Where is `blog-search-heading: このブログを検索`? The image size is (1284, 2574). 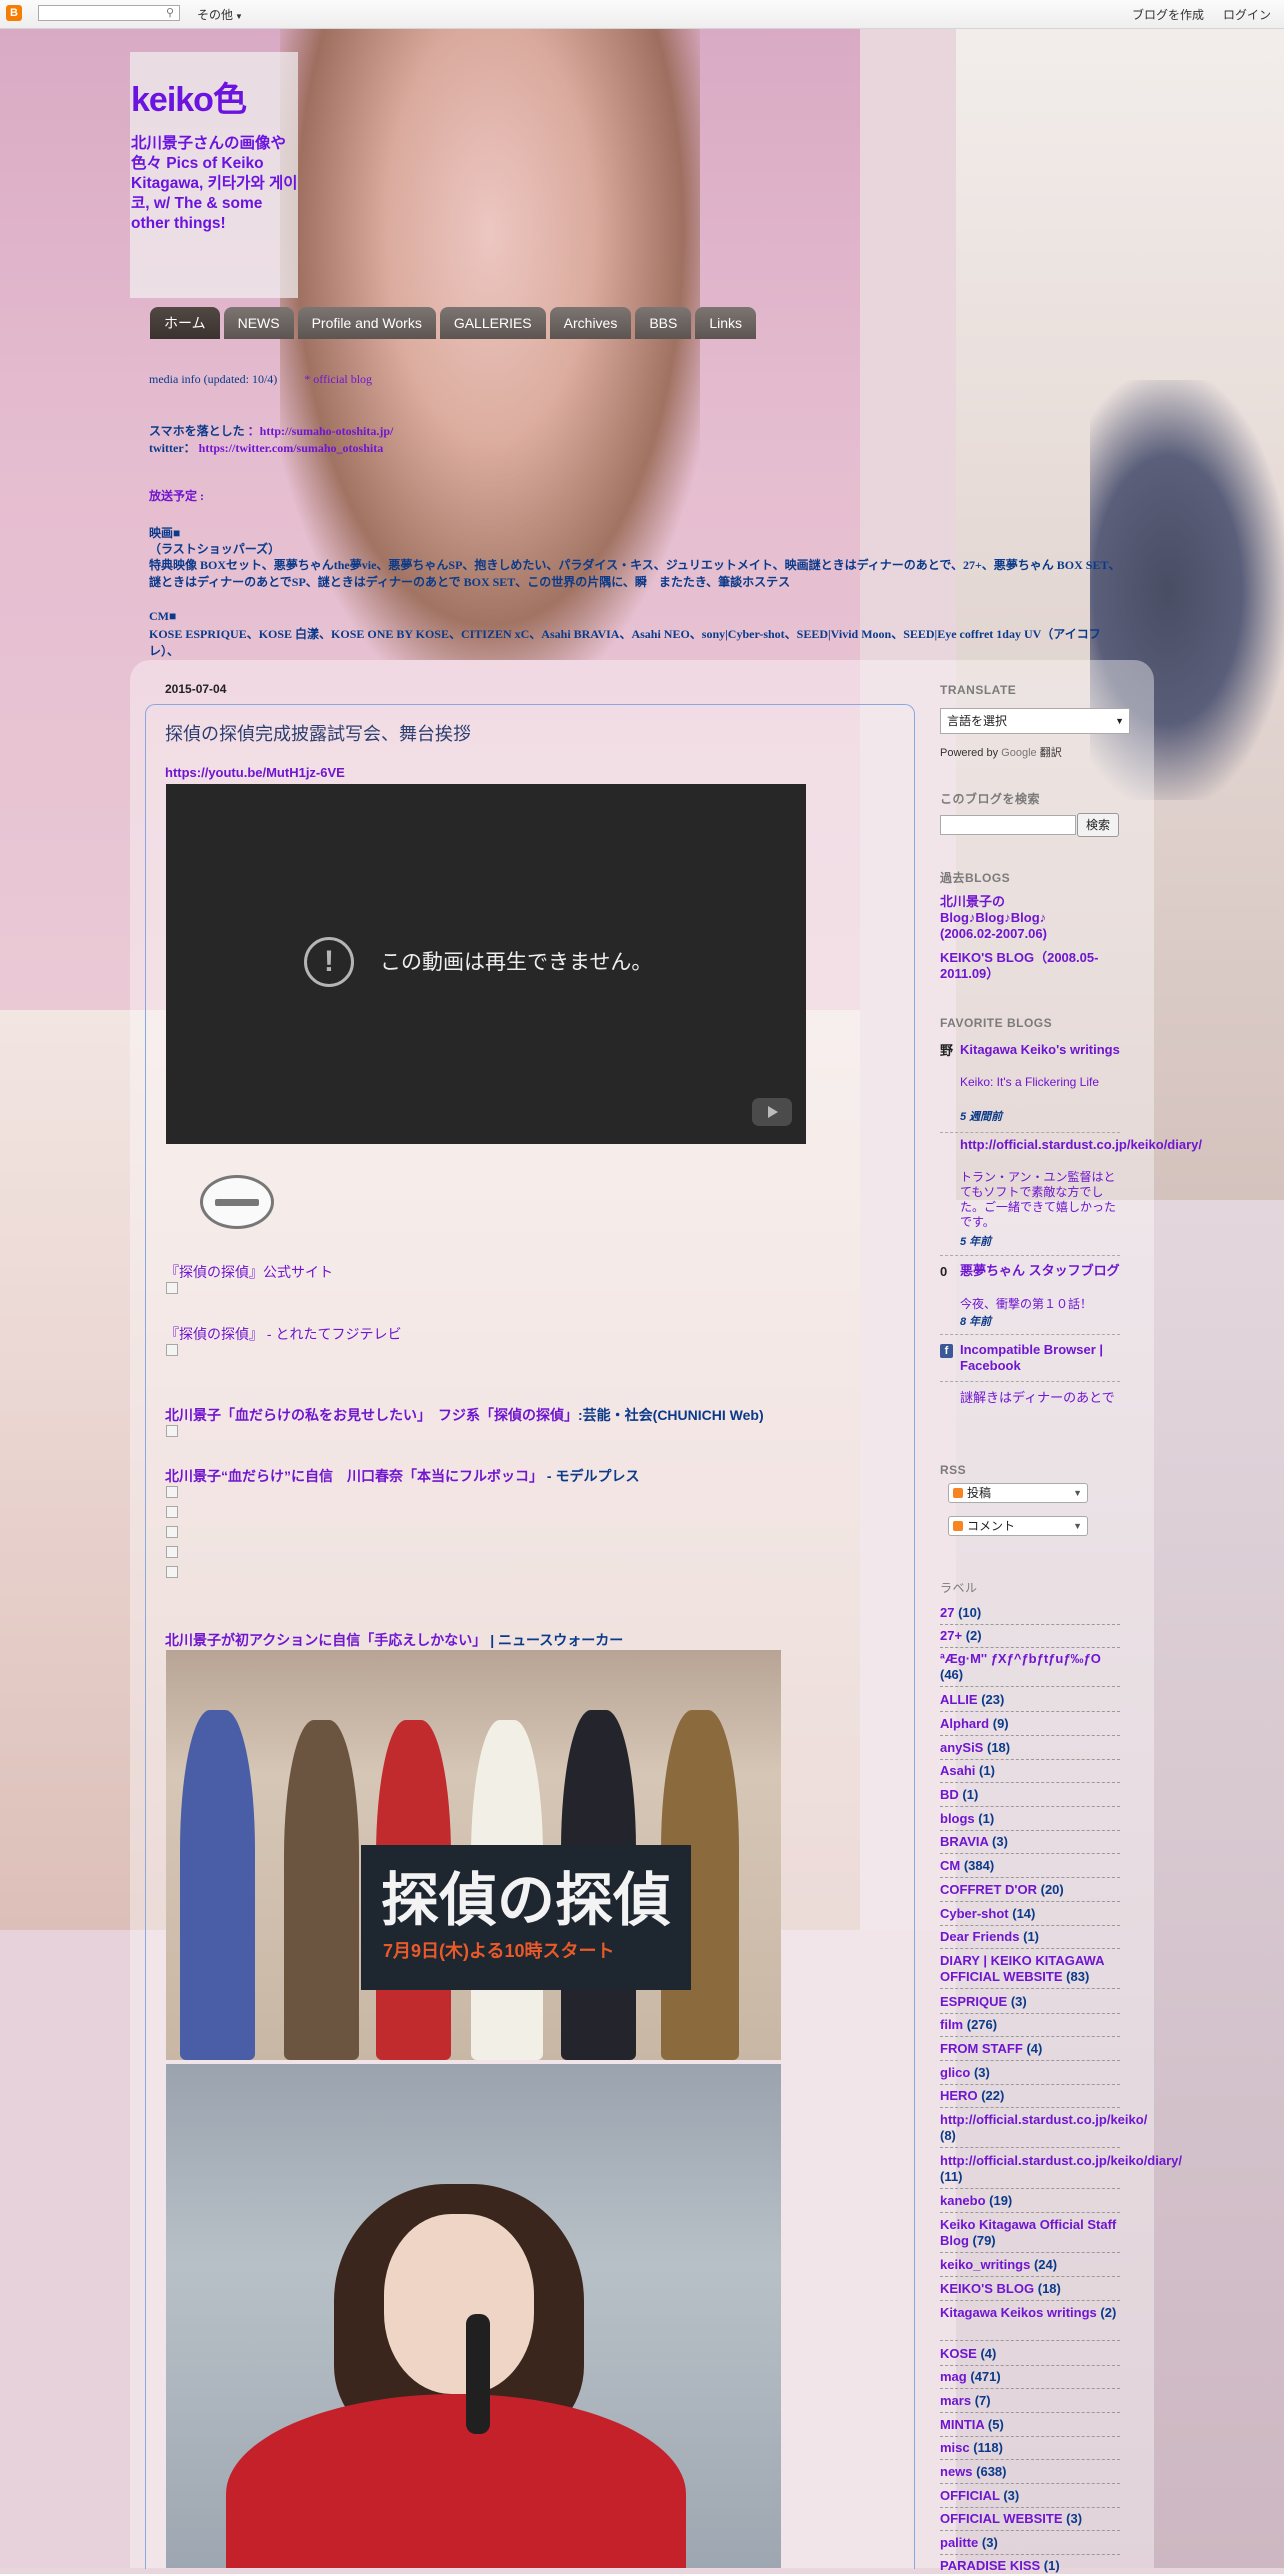
blog-search-heading: このブログを検索 is located at coordinates (990, 799).